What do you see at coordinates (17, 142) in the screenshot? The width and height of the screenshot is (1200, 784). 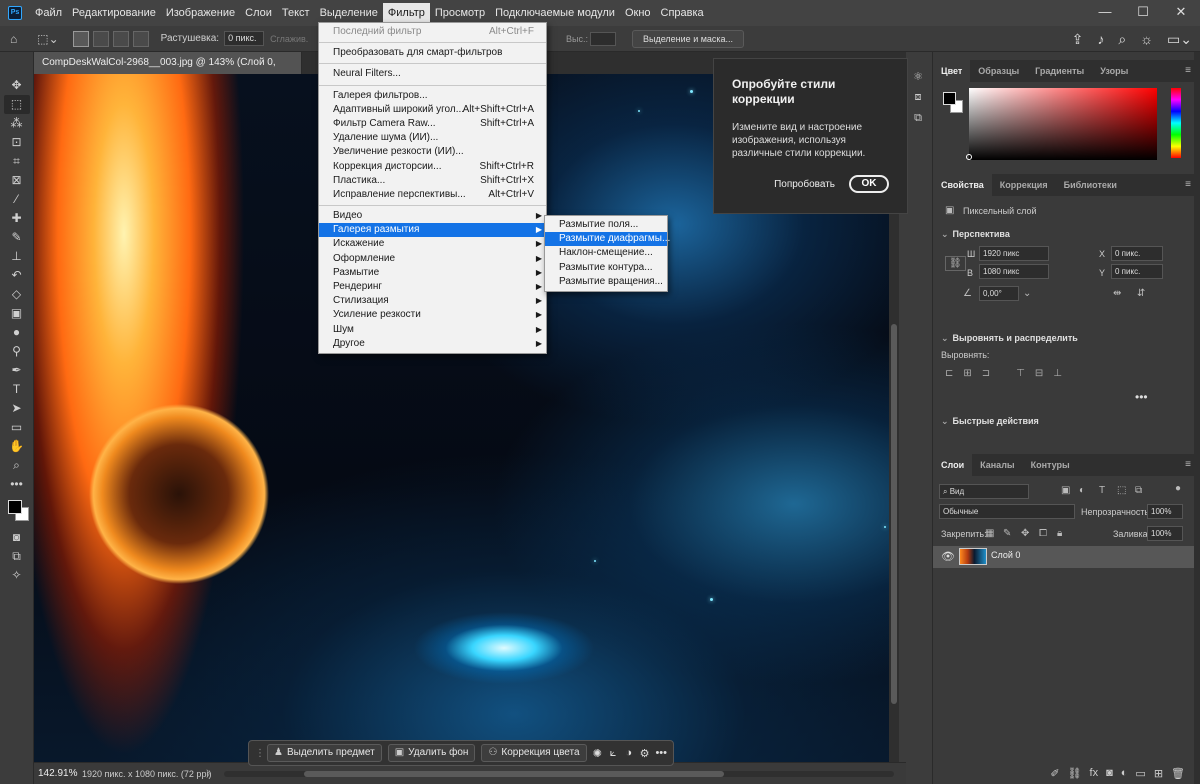 I see `quick-selection-tool-icon: ⊡` at bounding box center [17, 142].